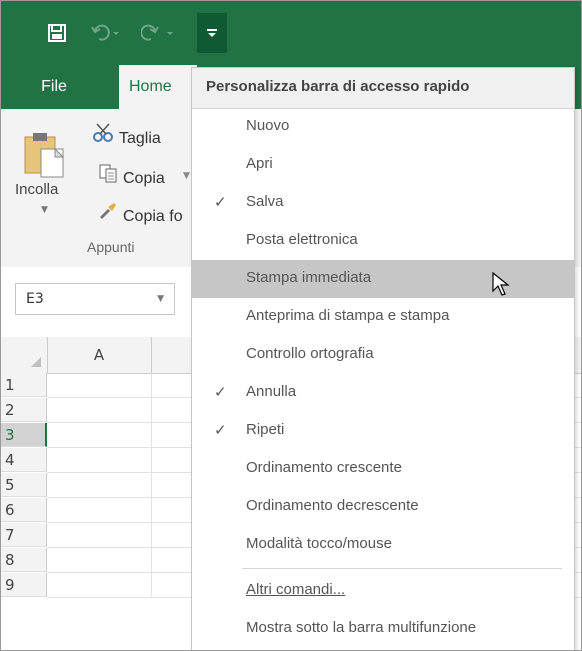 The height and width of the screenshot is (651, 582). What do you see at coordinates (502, 284) in the screenshot?
I see `mouse-pointer-icon` at bounding box center [502, 284].